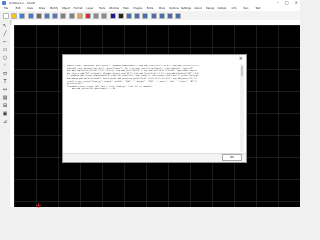  What do you see at coordinates (137, 15) in the screenshot?
I see `zoom-in-icon` at bounding box center [137, 15].